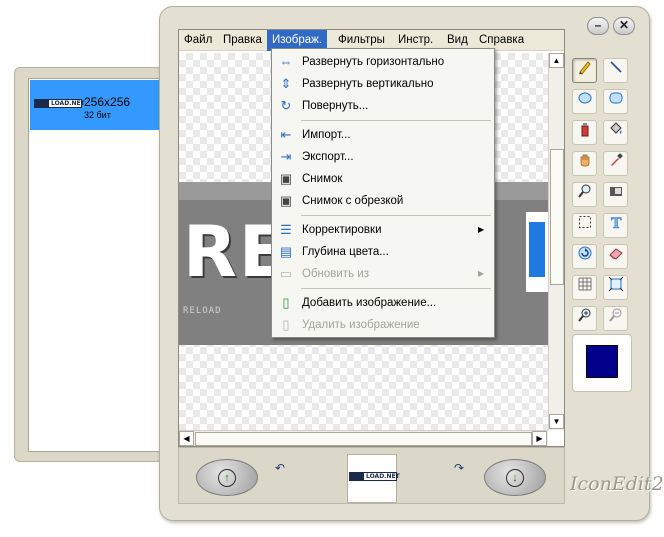 This screenshot has width=664, height=537. Describe the element at coordinates (615, 101) in the screenshot. I see `rounded-rect-icon` at that location.